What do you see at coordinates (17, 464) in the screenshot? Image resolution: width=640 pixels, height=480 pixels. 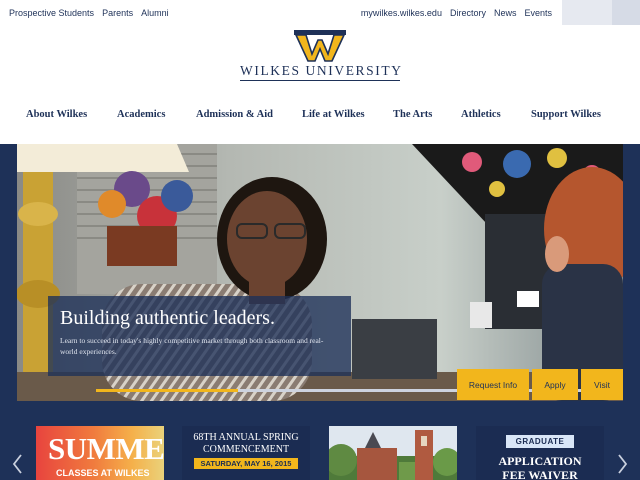 I see `carousel-prev-icon` at bounding box center [17, 464].